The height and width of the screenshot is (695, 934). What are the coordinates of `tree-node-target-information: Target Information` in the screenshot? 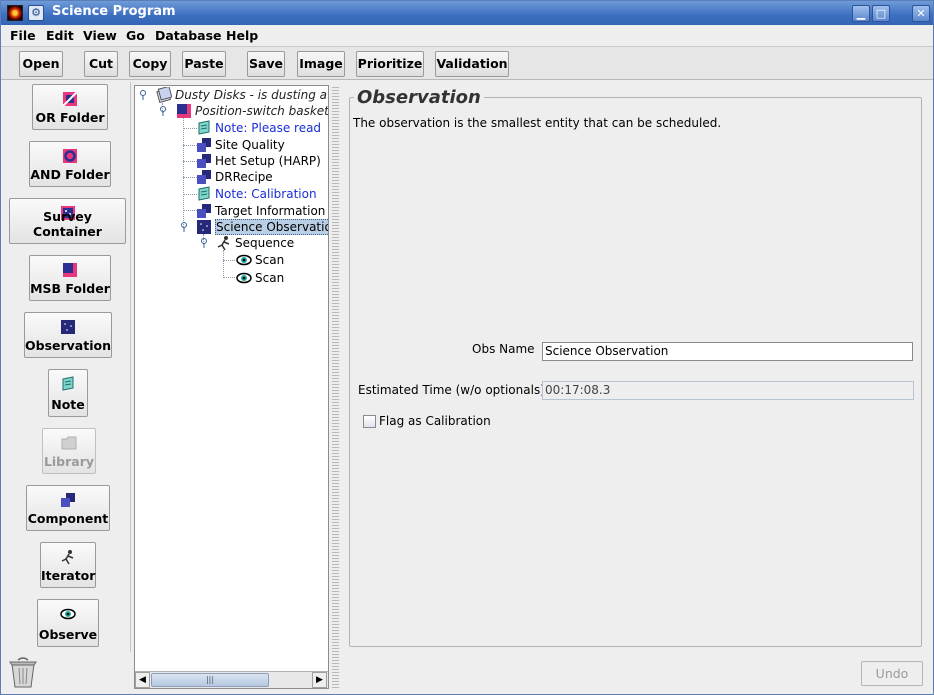 It's located at (260, 211).